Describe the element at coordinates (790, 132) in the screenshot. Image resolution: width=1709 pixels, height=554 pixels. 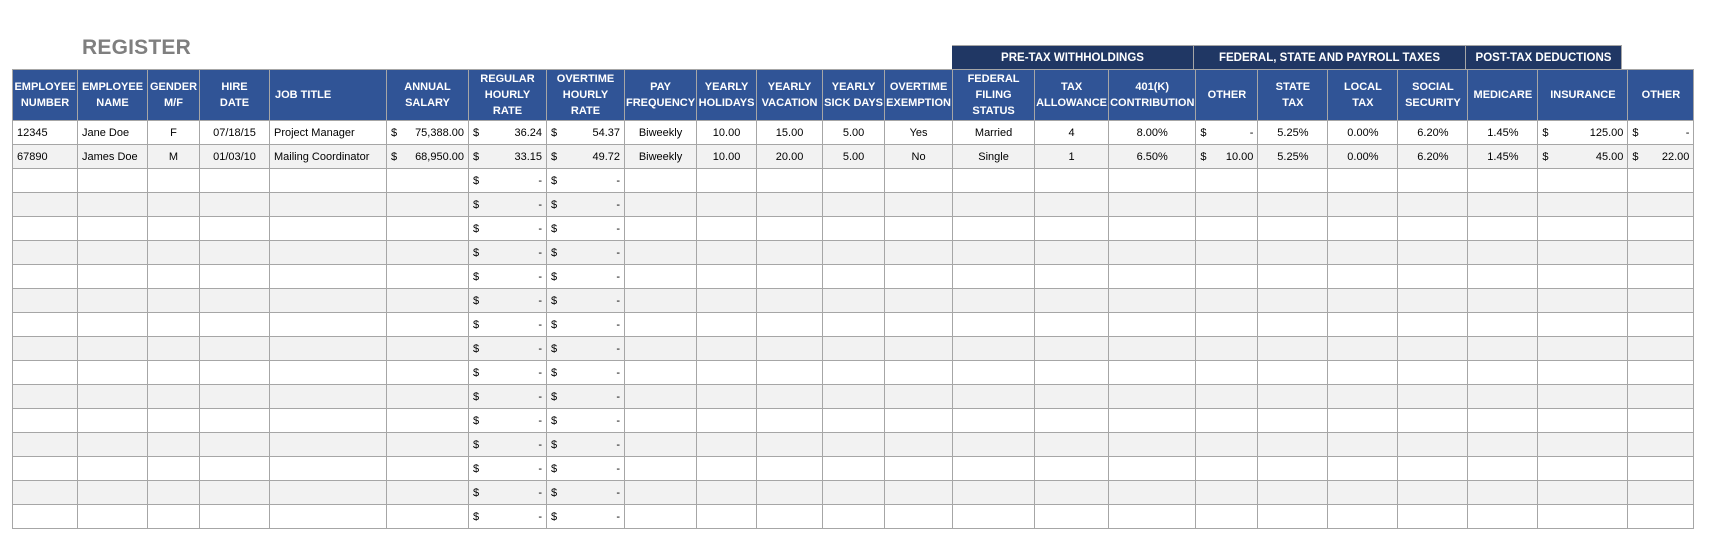
I see `cell-yearly-vacation: 15.00` at that location.